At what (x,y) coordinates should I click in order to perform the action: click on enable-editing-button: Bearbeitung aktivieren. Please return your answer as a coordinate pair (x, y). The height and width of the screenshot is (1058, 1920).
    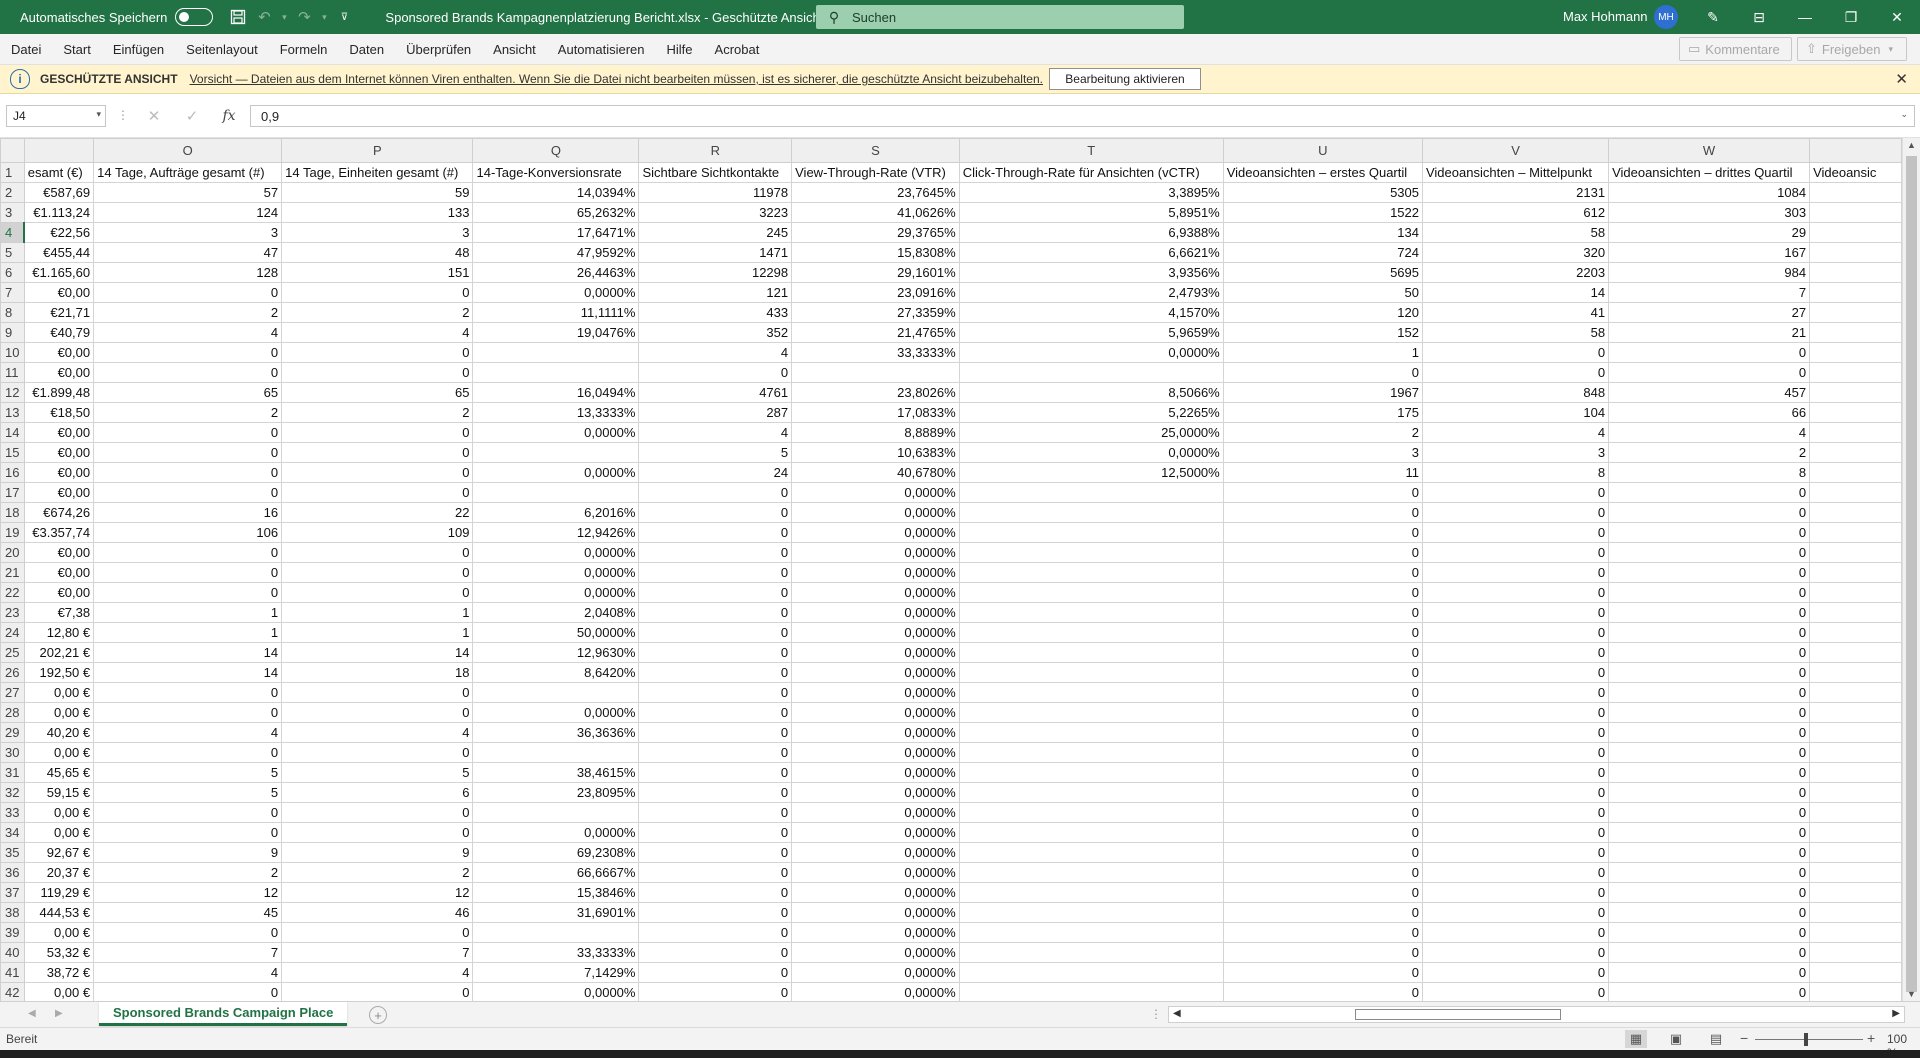
    Looking at the image, I should click on (1125, 79).